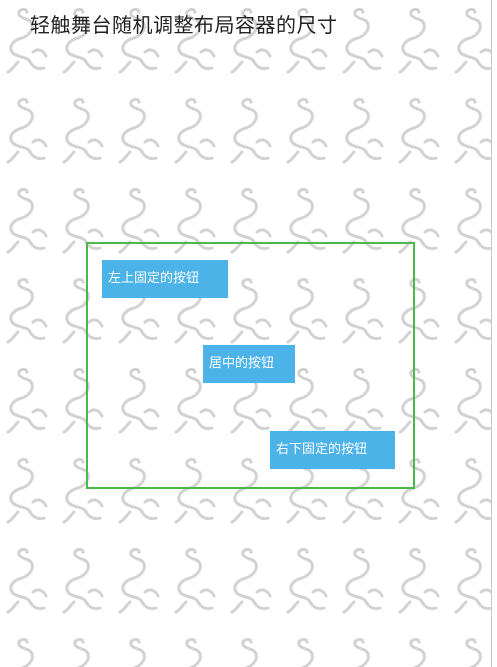 This screenshot has height=667, width=497. Describe the element at coordinates (165, 279) in the screenshot. I see `top-left-fixed-button: 左上固定的按钮` at that location.